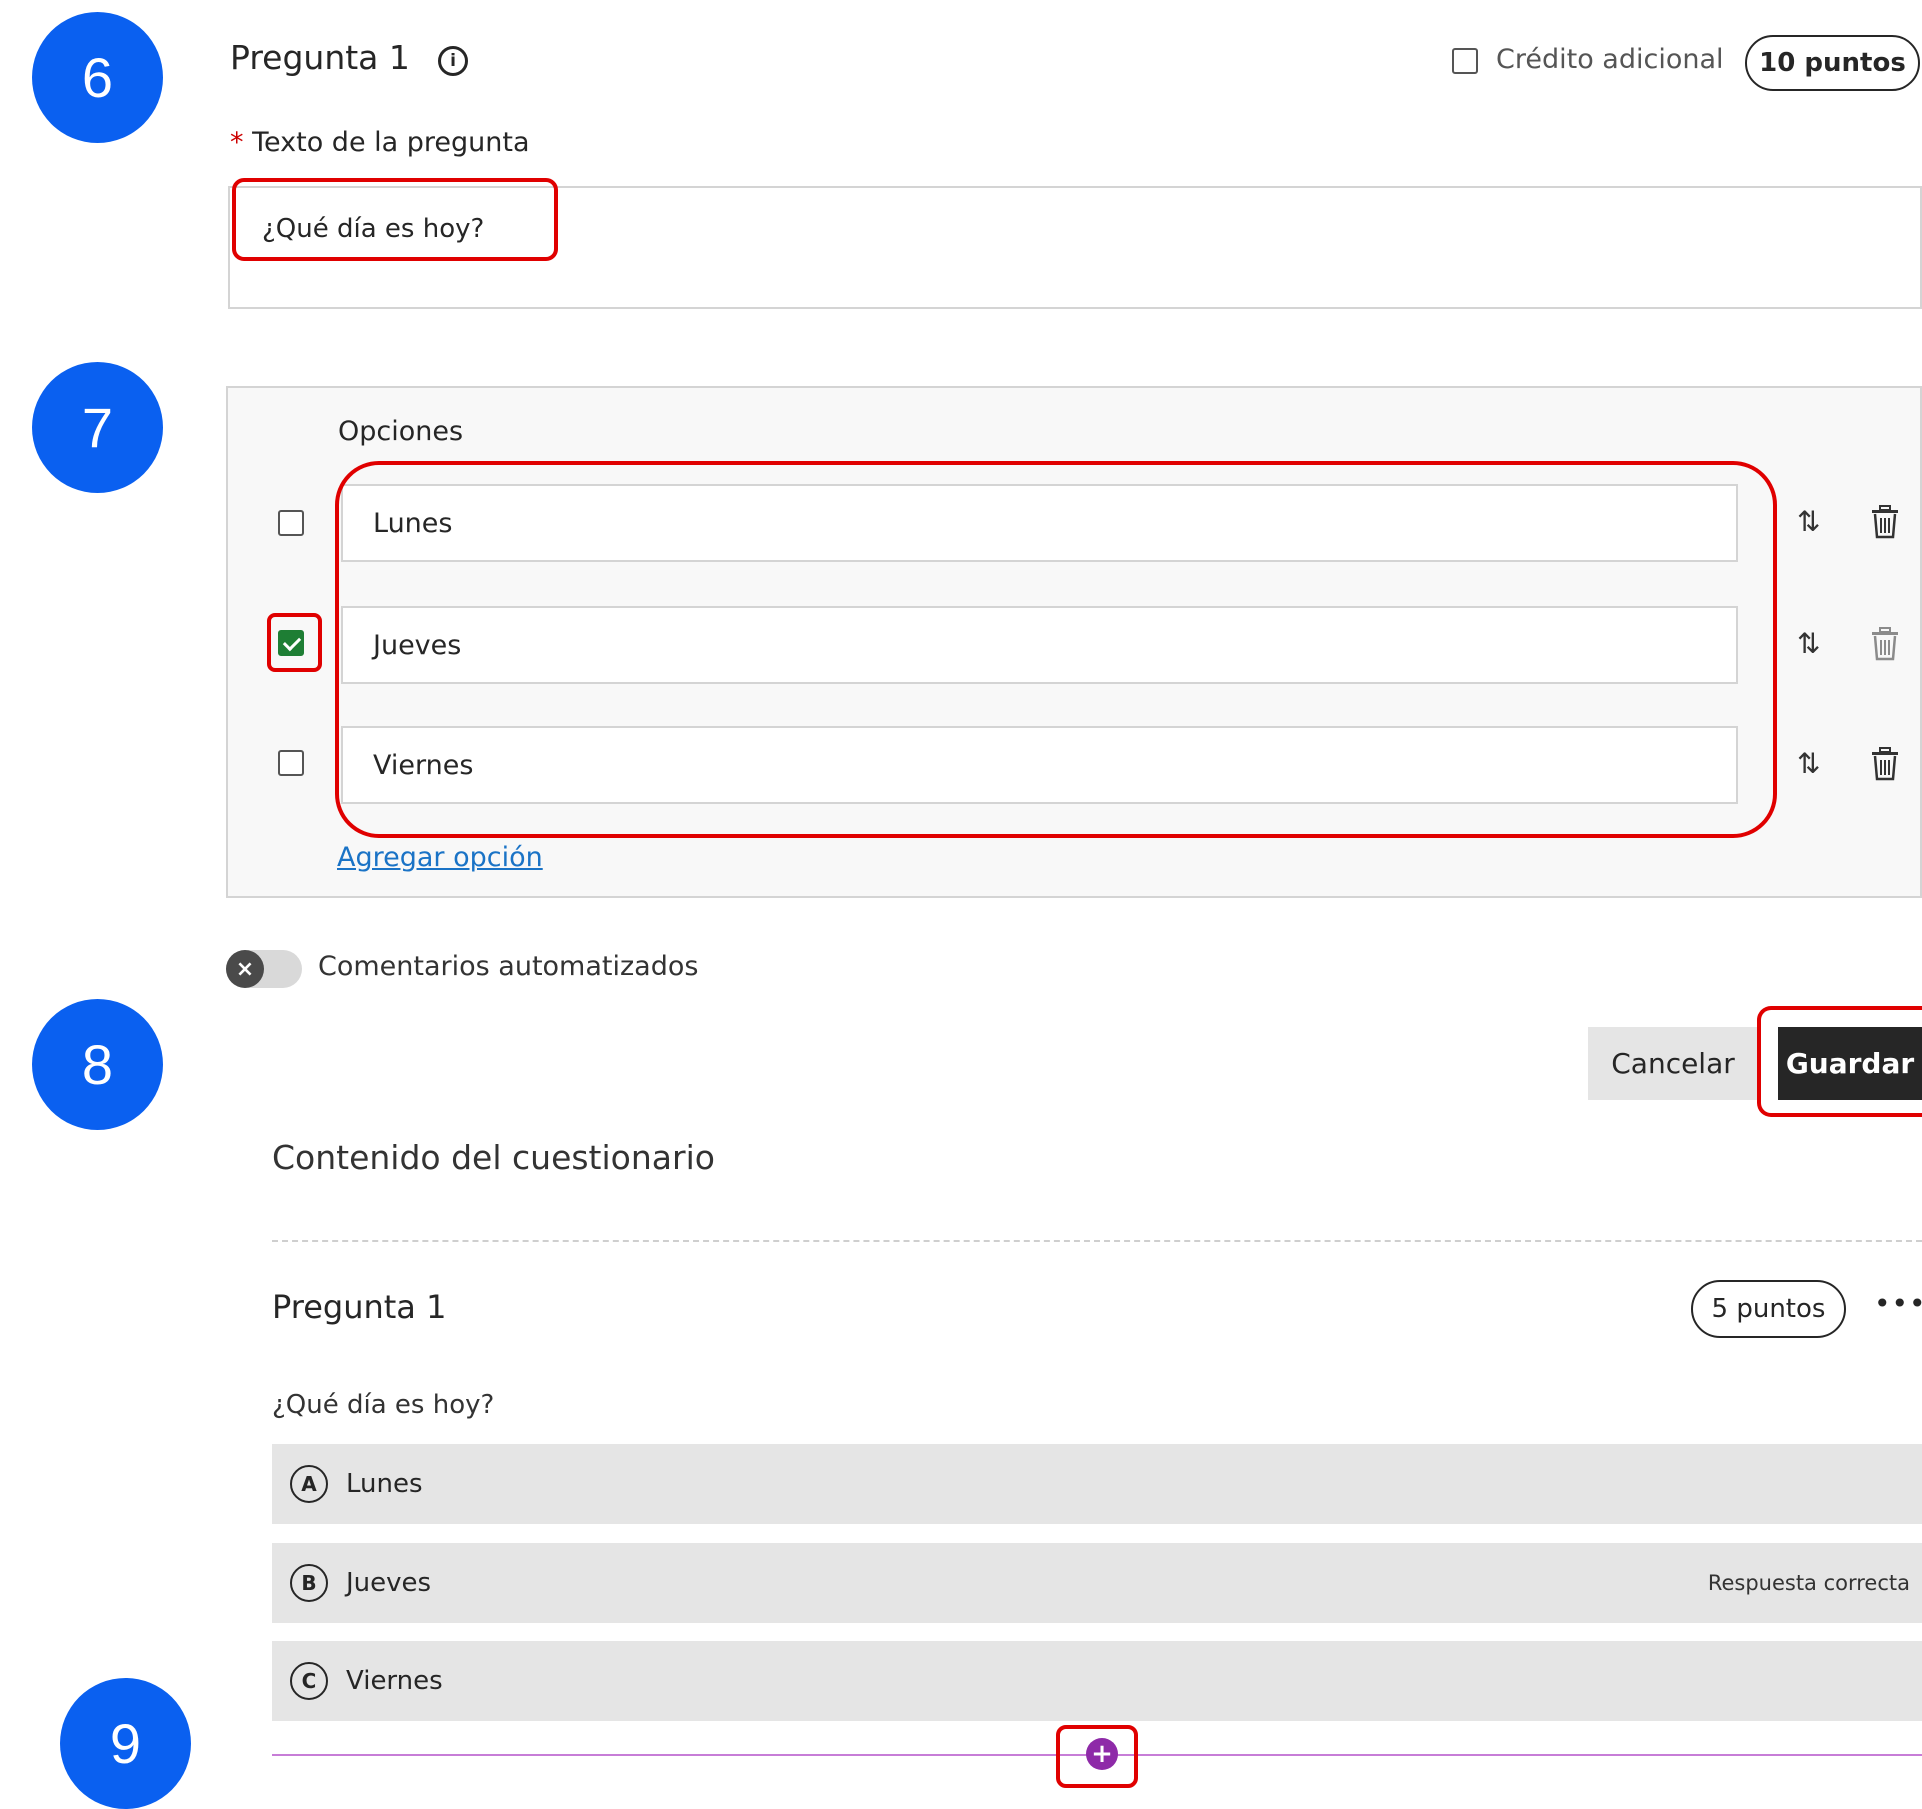 The image size is (1922, 1809). I want to click on quiz-content-title: Contenido del cuestionario, so click(493, 1157).